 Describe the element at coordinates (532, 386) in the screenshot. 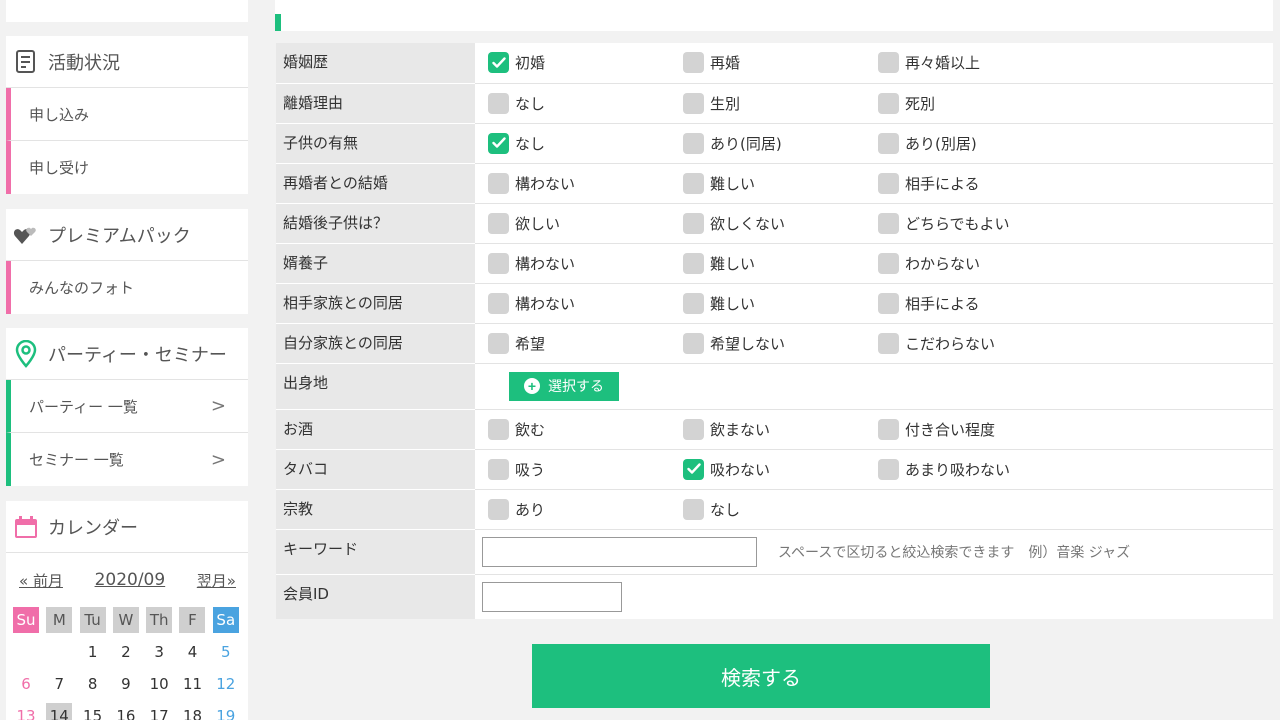

I see `plus-circle-icon: +` at that location.